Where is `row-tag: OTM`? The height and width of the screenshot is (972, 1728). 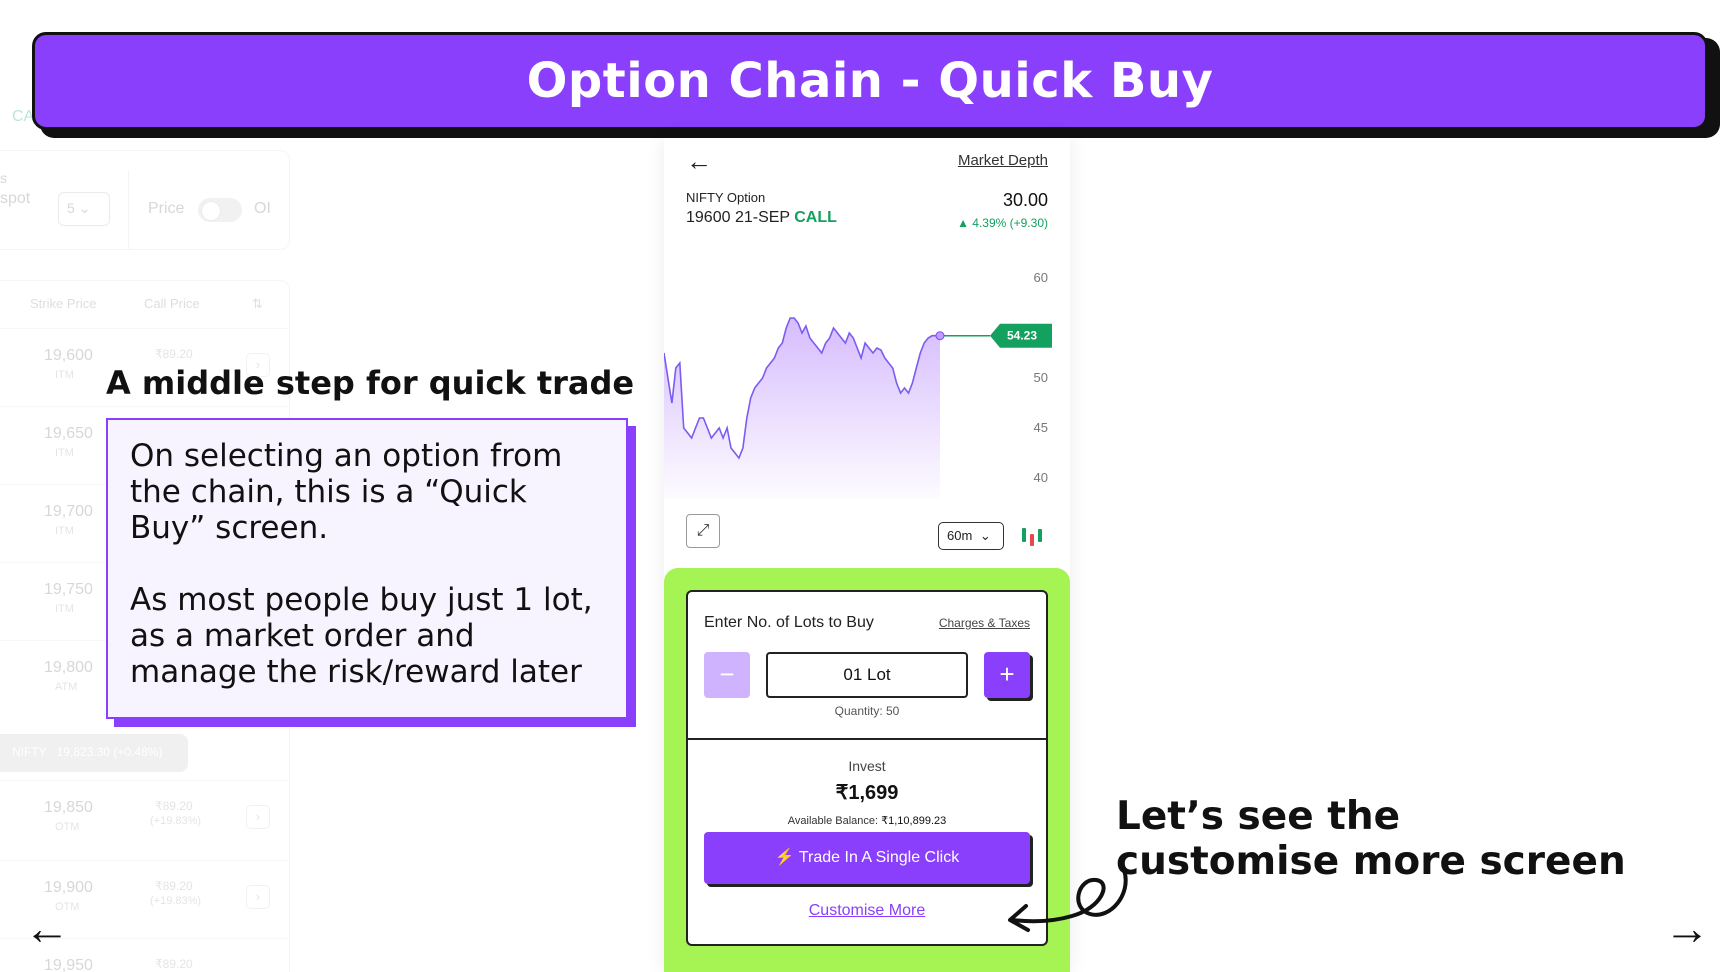 row-tag: OTM is located at coordinates (67, 827).